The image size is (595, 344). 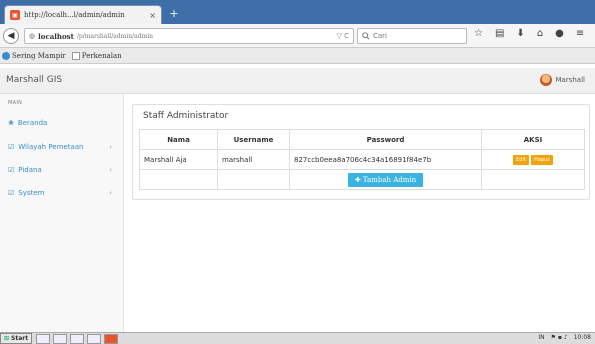 What do you see at coordinates (63, 193) in the screenshot?
I see `sidebar-item-system: ☑ System ‹` at bounding box center [63, 193].